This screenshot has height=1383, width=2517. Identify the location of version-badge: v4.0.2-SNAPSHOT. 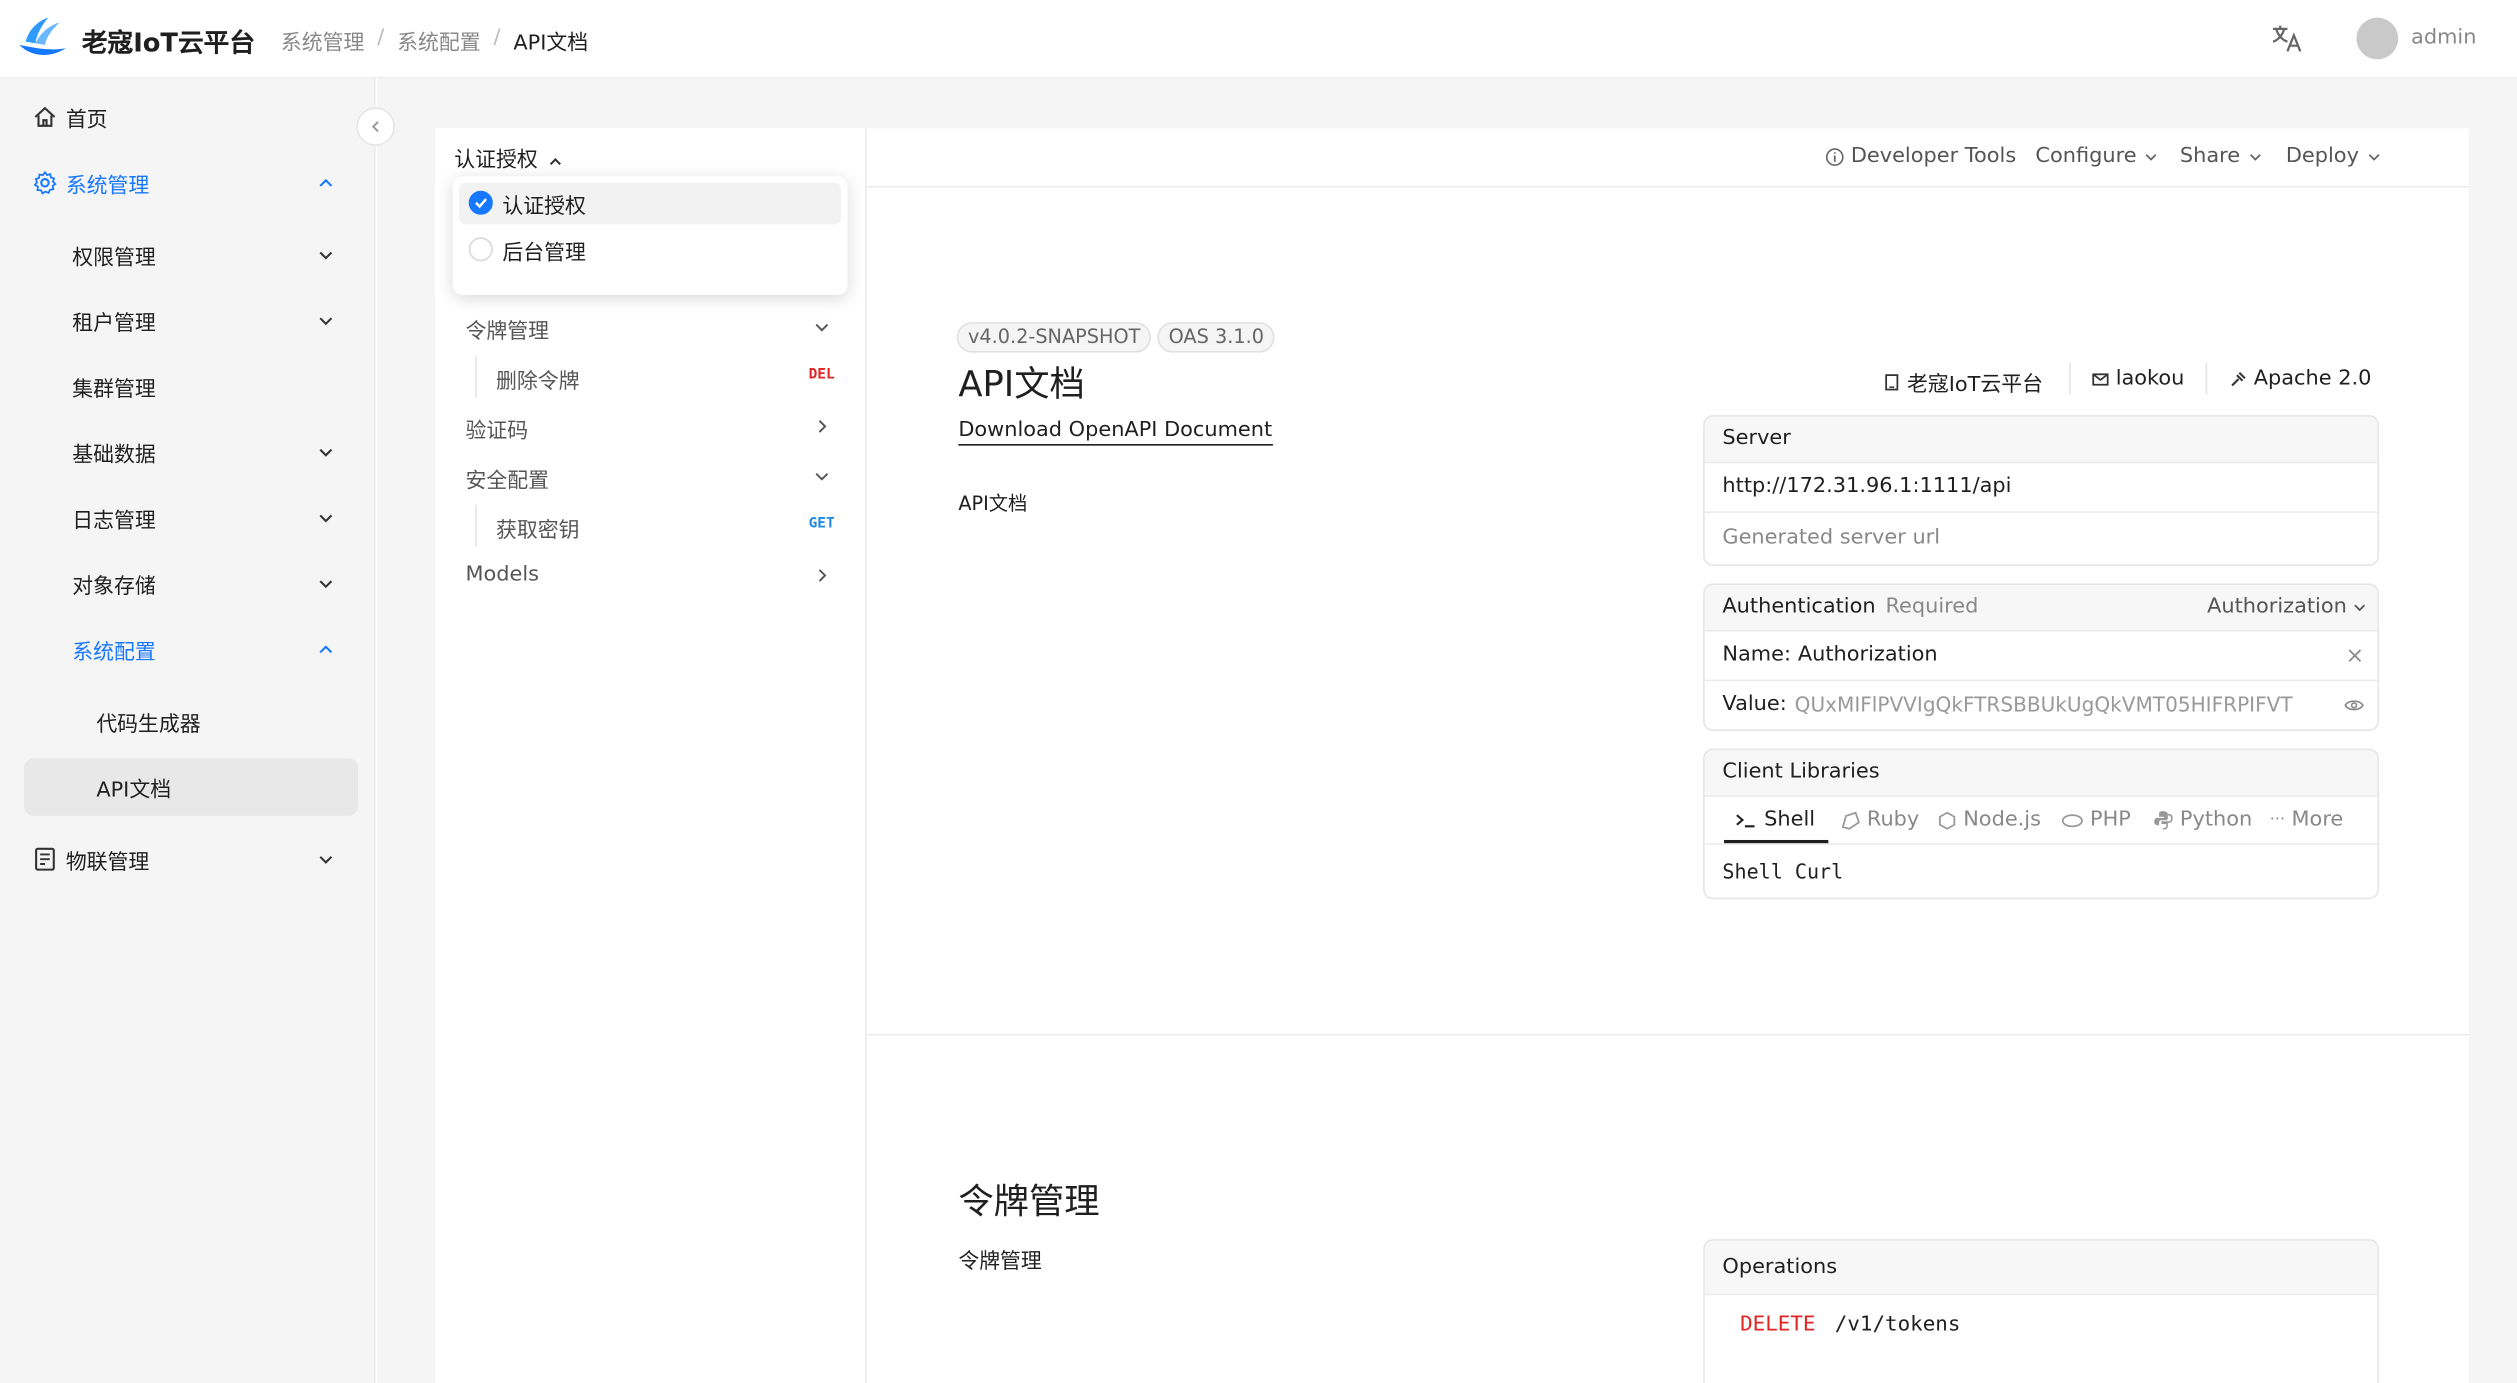
(1054, 337).